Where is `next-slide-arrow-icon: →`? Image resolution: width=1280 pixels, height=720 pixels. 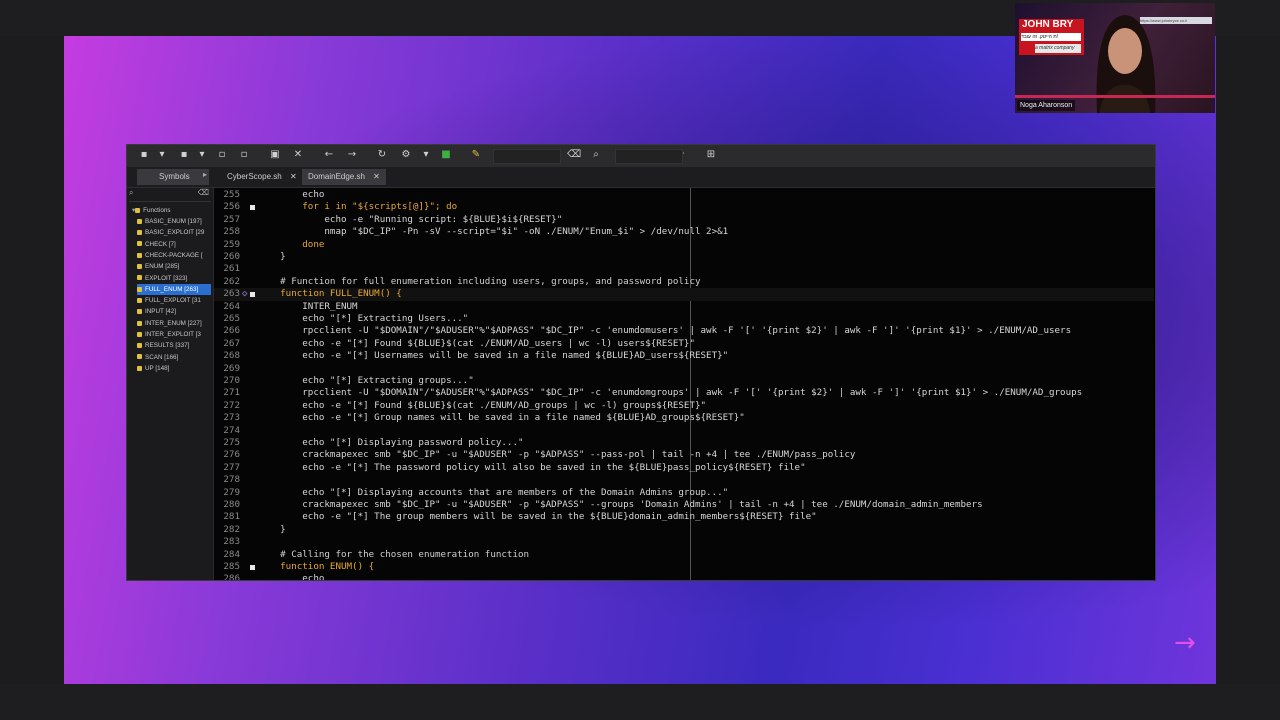 next-slide-arrow-icon: → is located at coordinates (1185, 643).